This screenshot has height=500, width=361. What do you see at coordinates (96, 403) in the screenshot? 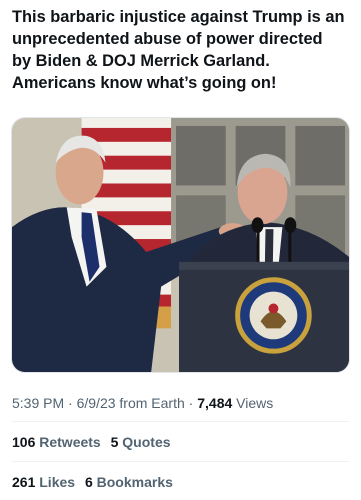
I see `tweet-date: 6/9/23` at bounding box center [96, 403].